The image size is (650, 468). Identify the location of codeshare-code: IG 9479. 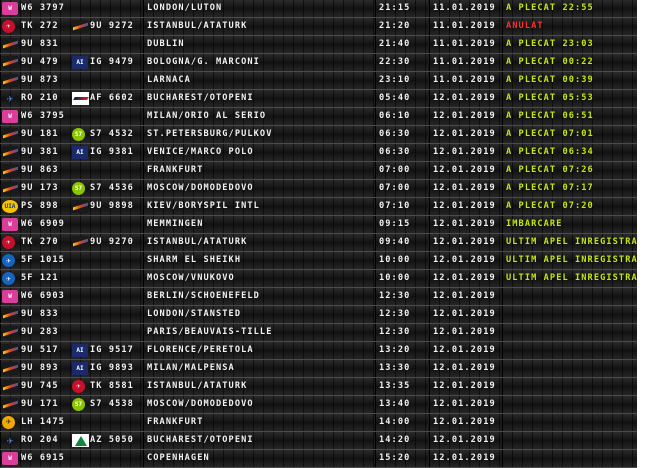
(112, 62).